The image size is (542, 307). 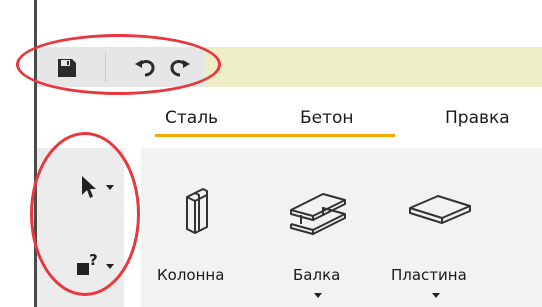 I want to click on beam-tool-label: Балка, so click(x=317, y=275).